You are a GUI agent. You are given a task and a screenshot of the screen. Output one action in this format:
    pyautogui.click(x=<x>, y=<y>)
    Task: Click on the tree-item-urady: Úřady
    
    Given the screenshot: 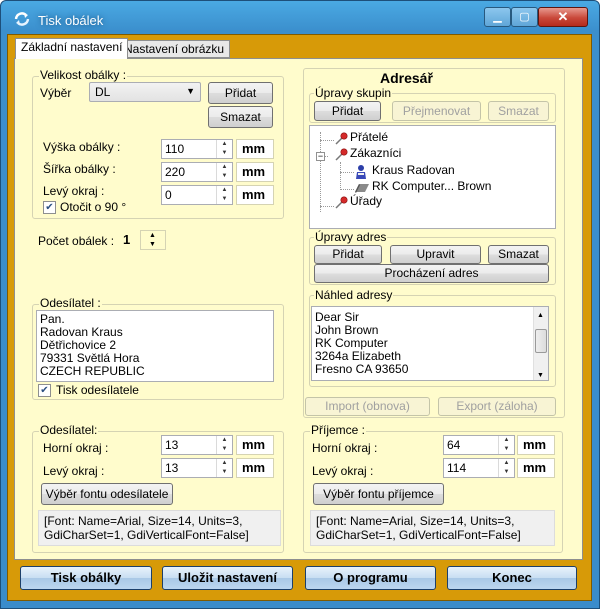 What is the action you would take?
    pyautogui.click(x=366, y=201)
    